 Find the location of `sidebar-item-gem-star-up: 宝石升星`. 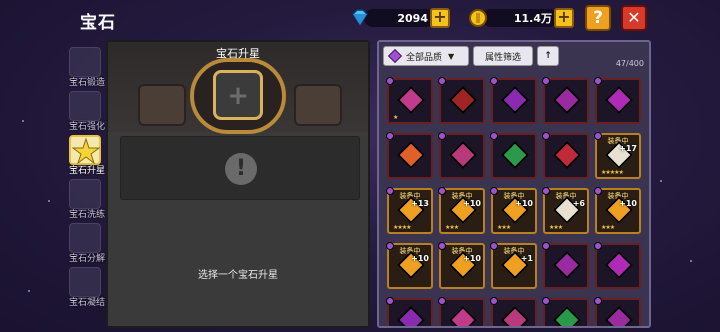

sidebar-item-gem-star-up: 宝石升星 is located at coordinates (86, 155).